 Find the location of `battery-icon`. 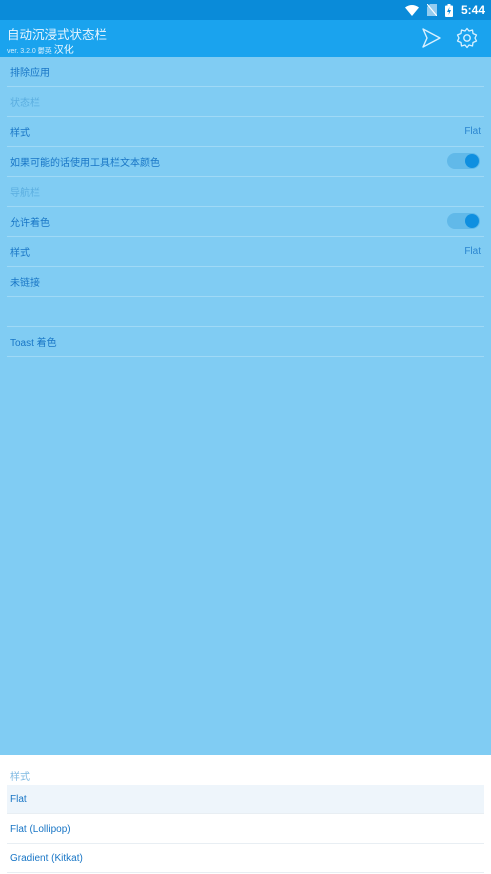

battery-icon is located at coordinates (448, 10).